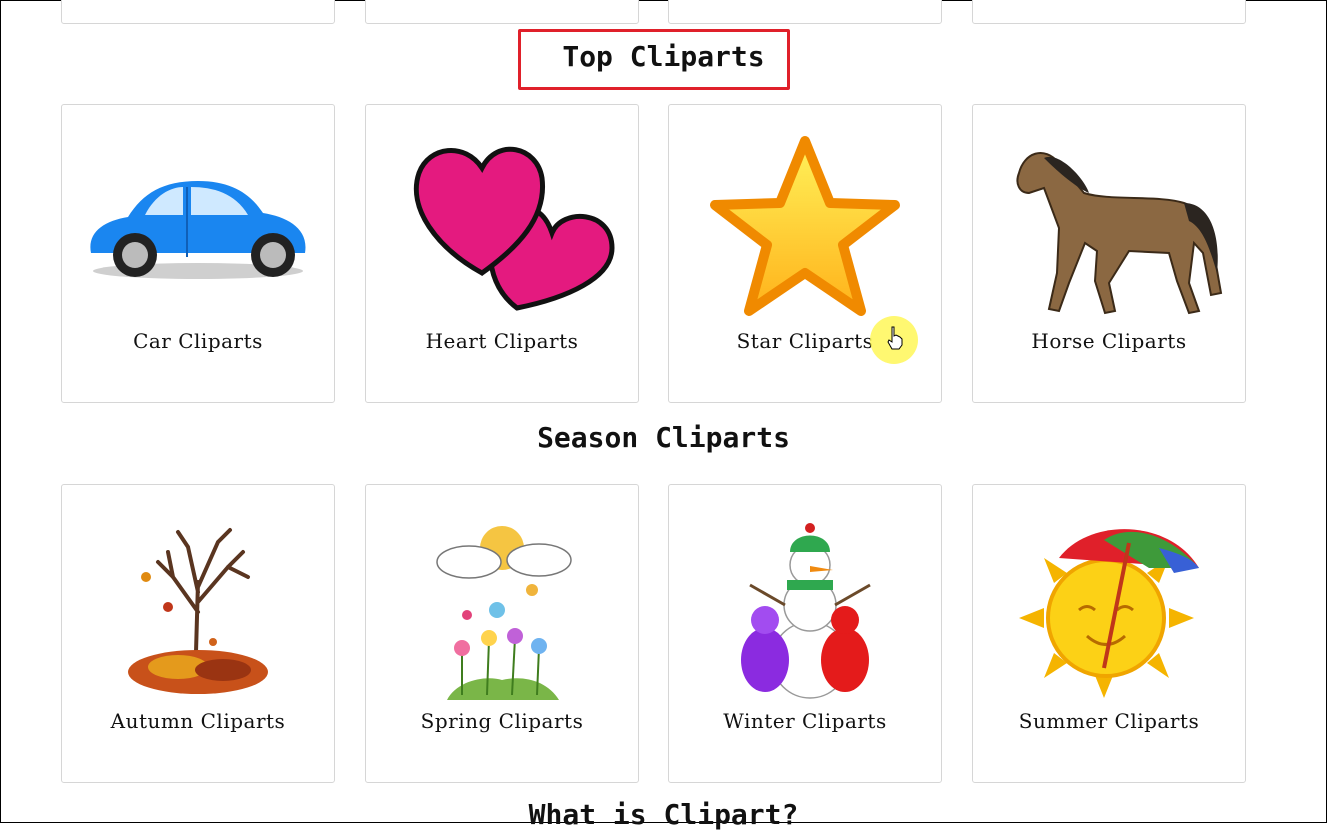  Describe the element at coordinates (502, 721) in the screenshot. I see `card-caption: Spring Cliparts` at that location.